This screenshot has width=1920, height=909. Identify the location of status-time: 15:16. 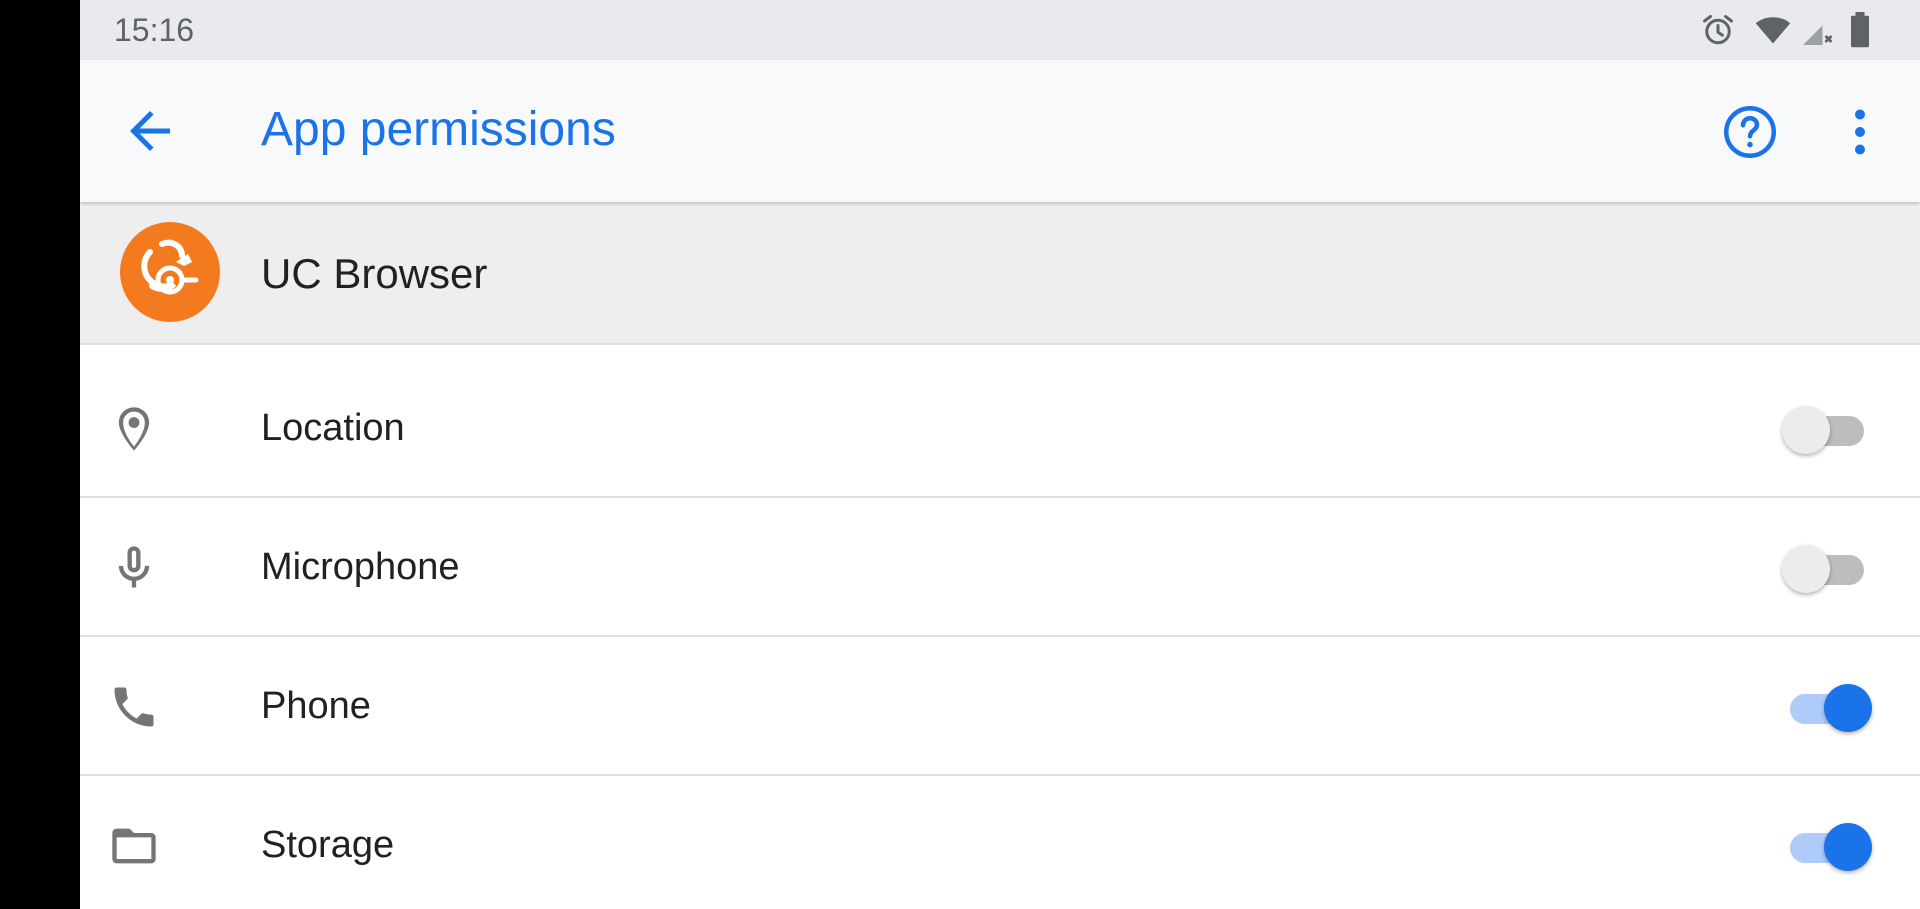
(154, 30).